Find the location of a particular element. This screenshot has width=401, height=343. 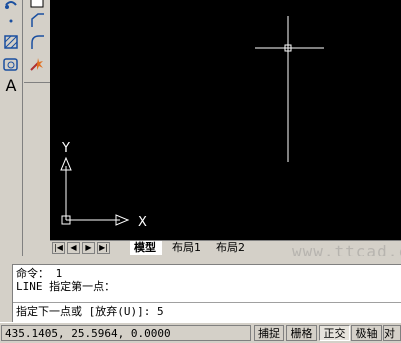

draw-toolbar: A is located at coordinates (11, 131).